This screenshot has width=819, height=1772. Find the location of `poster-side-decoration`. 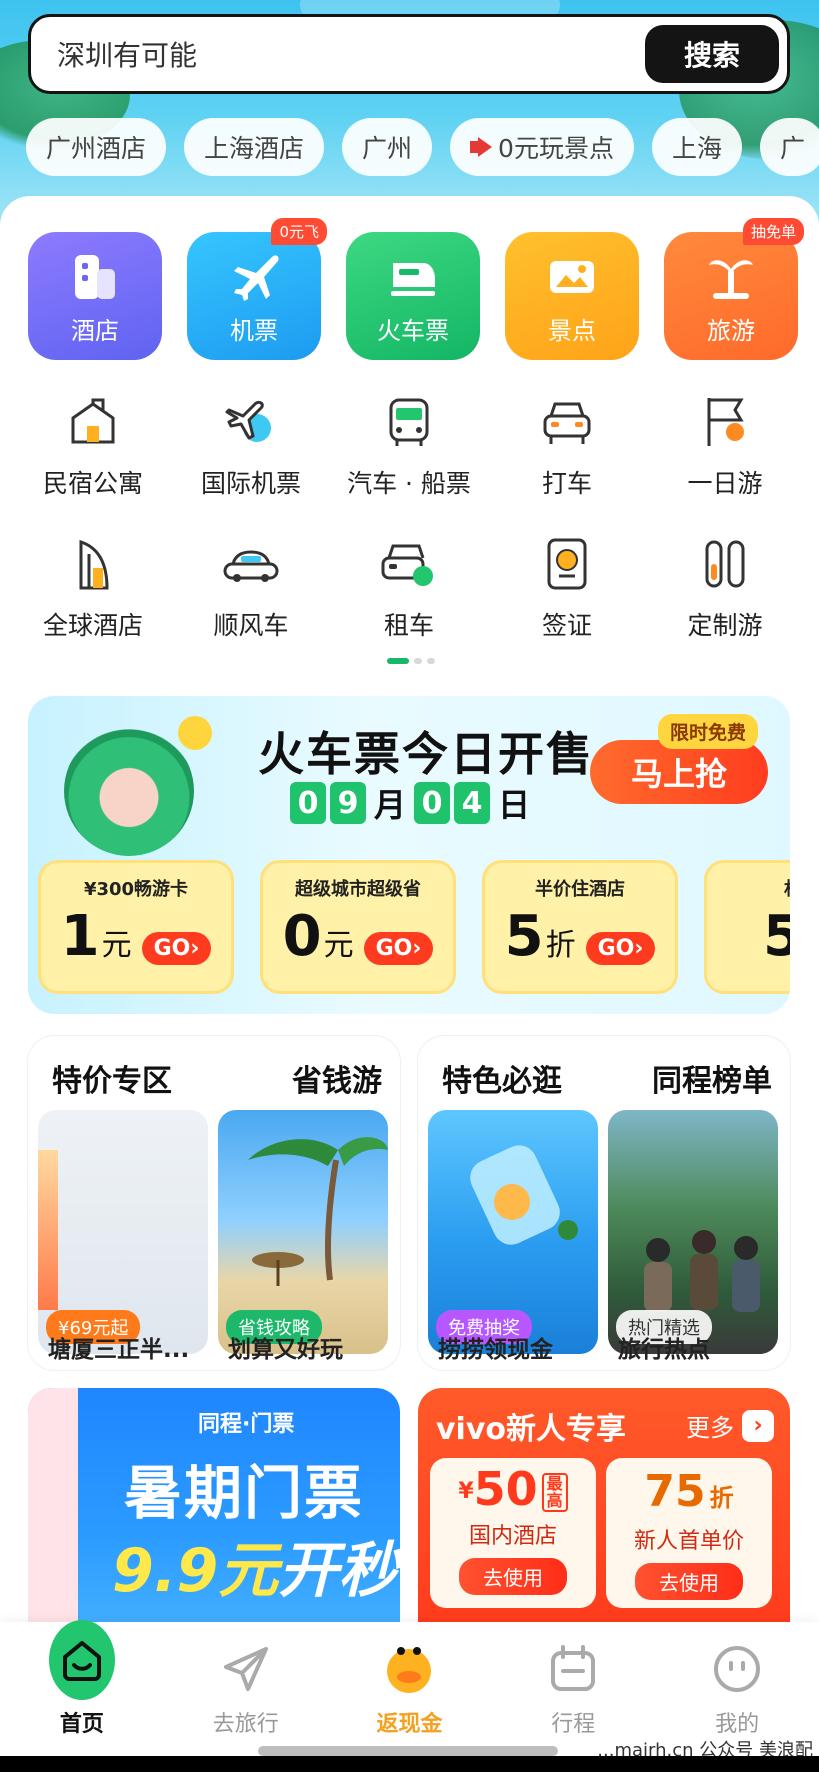

poster-side-decoration is located at coordinates (53, 1512).